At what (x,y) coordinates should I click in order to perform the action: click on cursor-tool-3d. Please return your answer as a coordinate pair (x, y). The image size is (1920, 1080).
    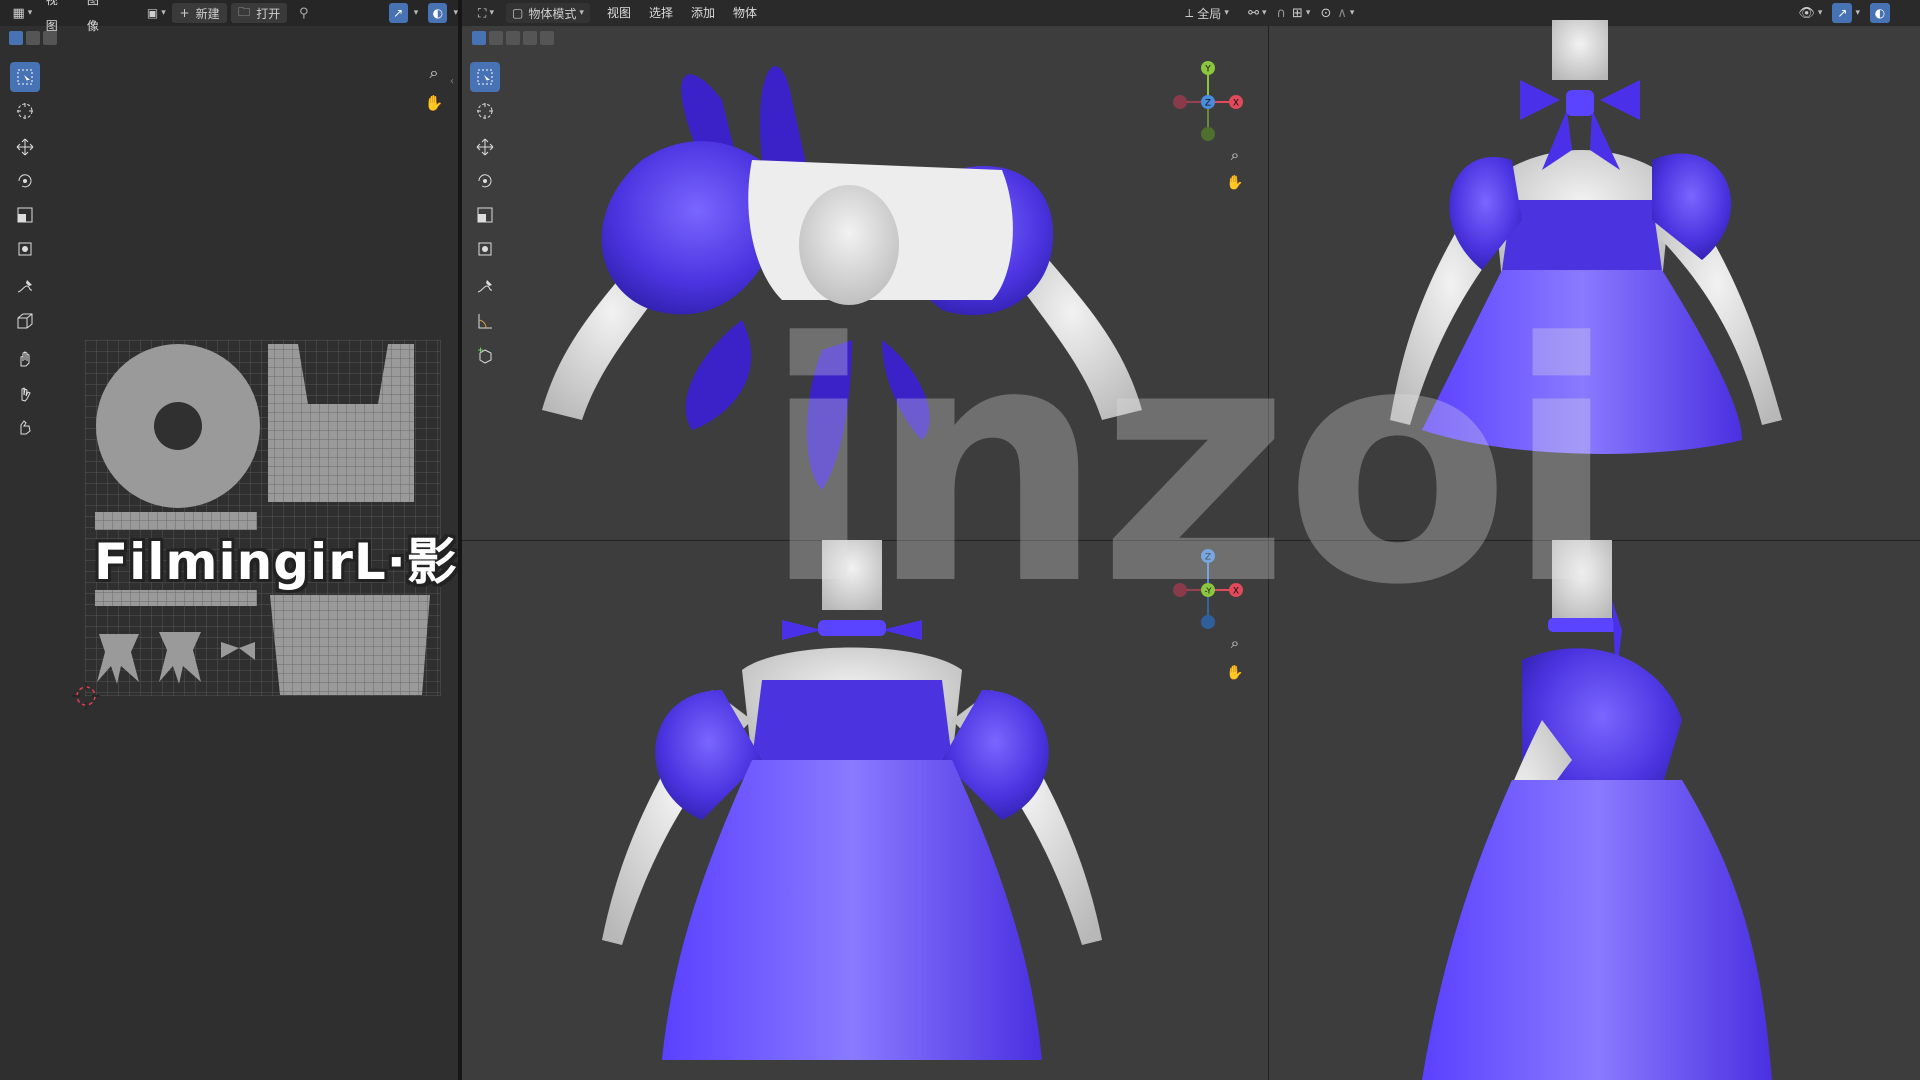
    Looking at the image, I should click on (485, 111).